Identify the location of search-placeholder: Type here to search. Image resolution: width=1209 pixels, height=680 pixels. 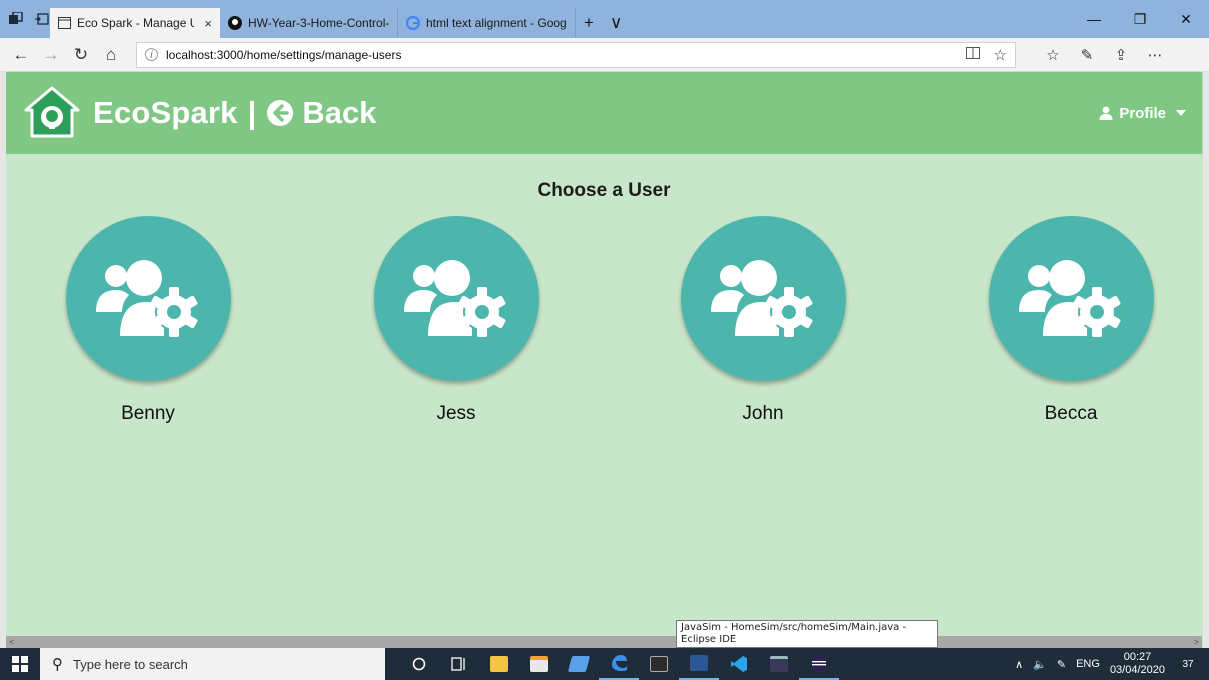
(130, 664).